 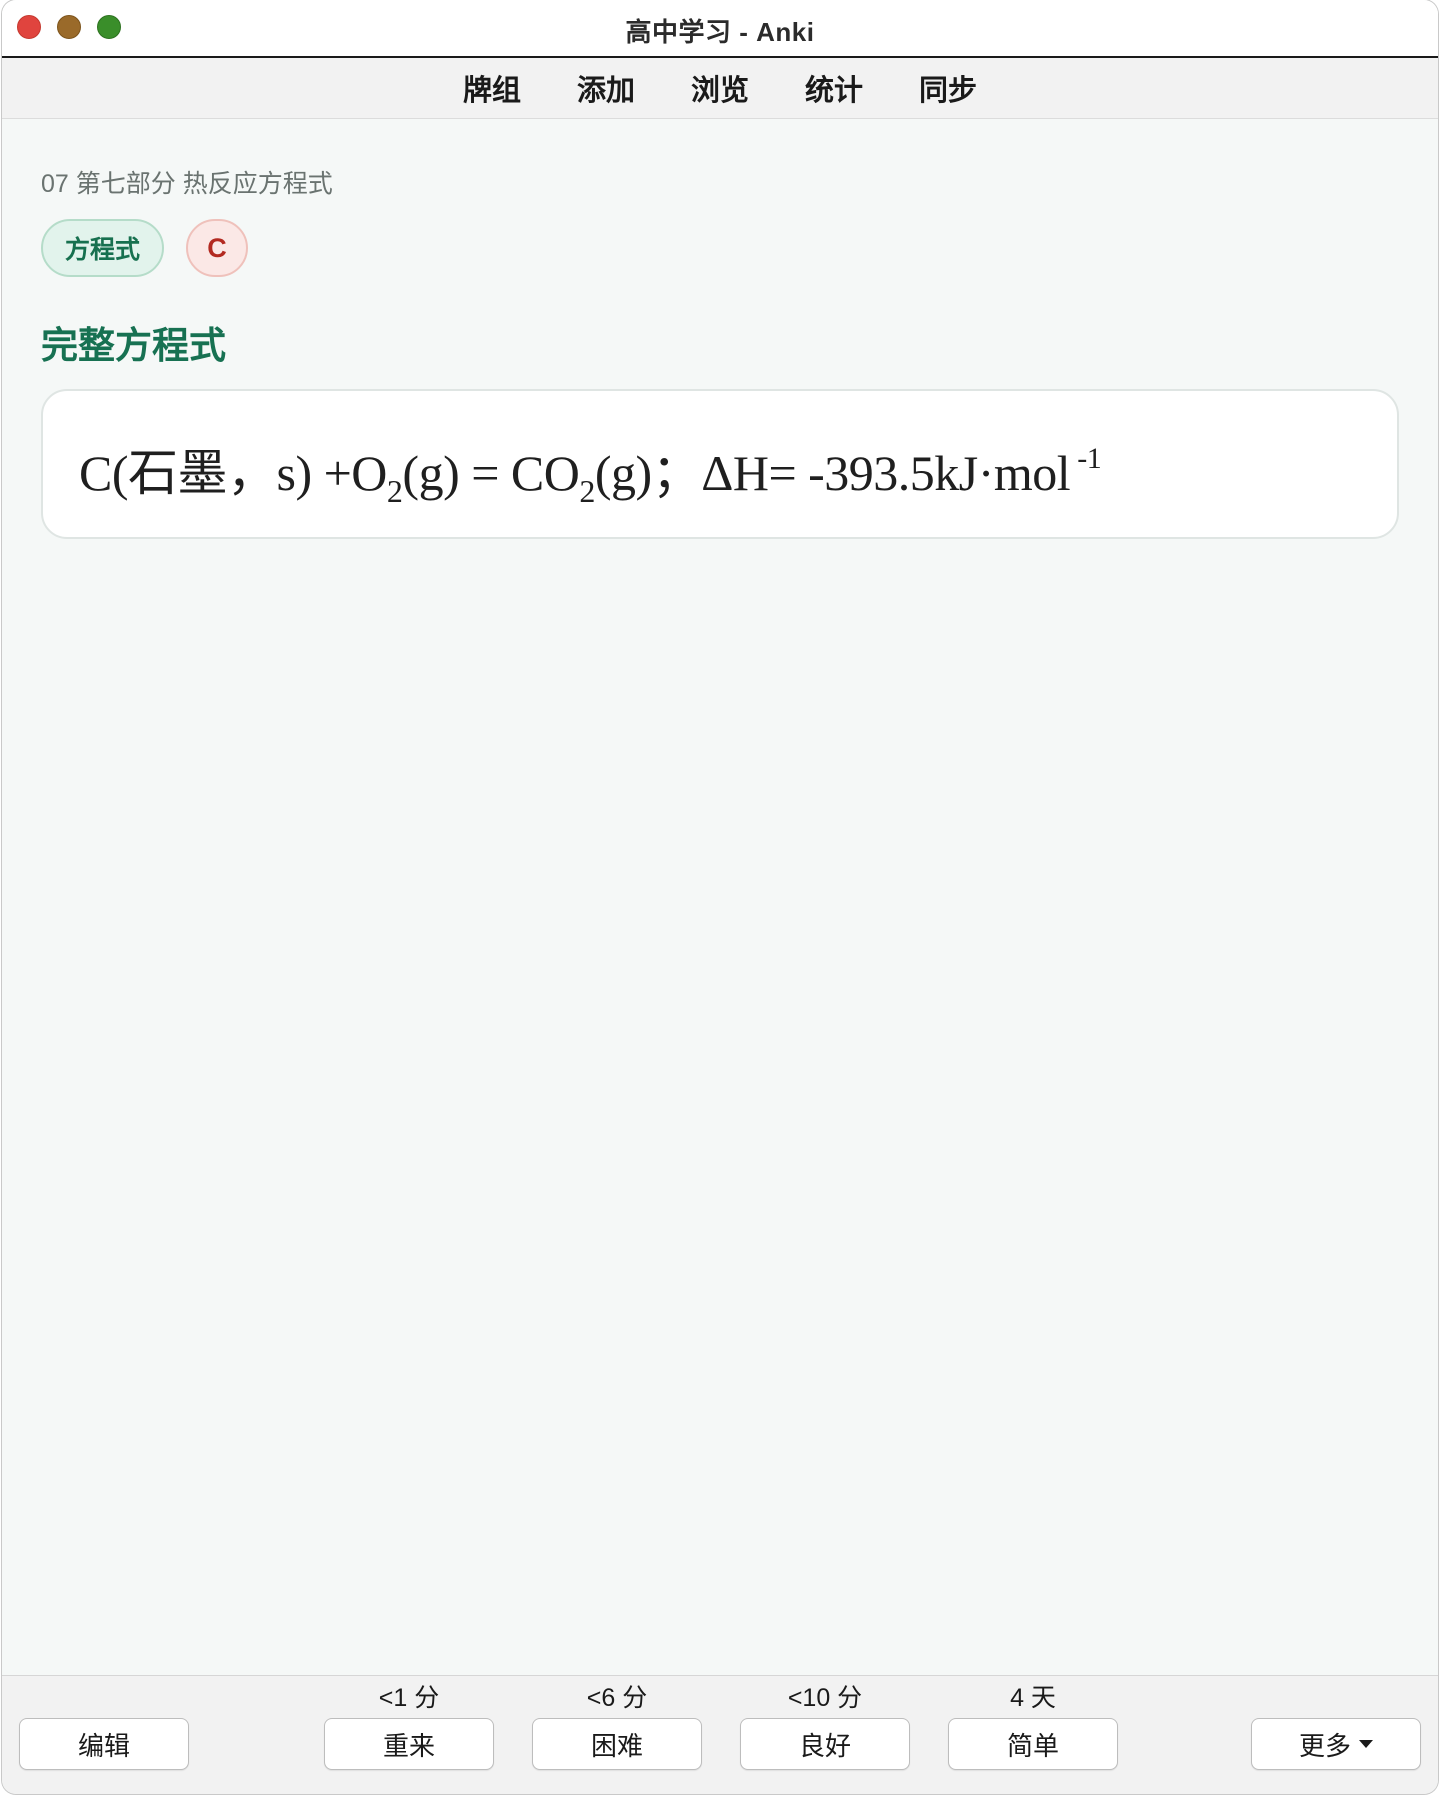 I want to click on easy-button: 简单, so click(x=1033, y=1744).